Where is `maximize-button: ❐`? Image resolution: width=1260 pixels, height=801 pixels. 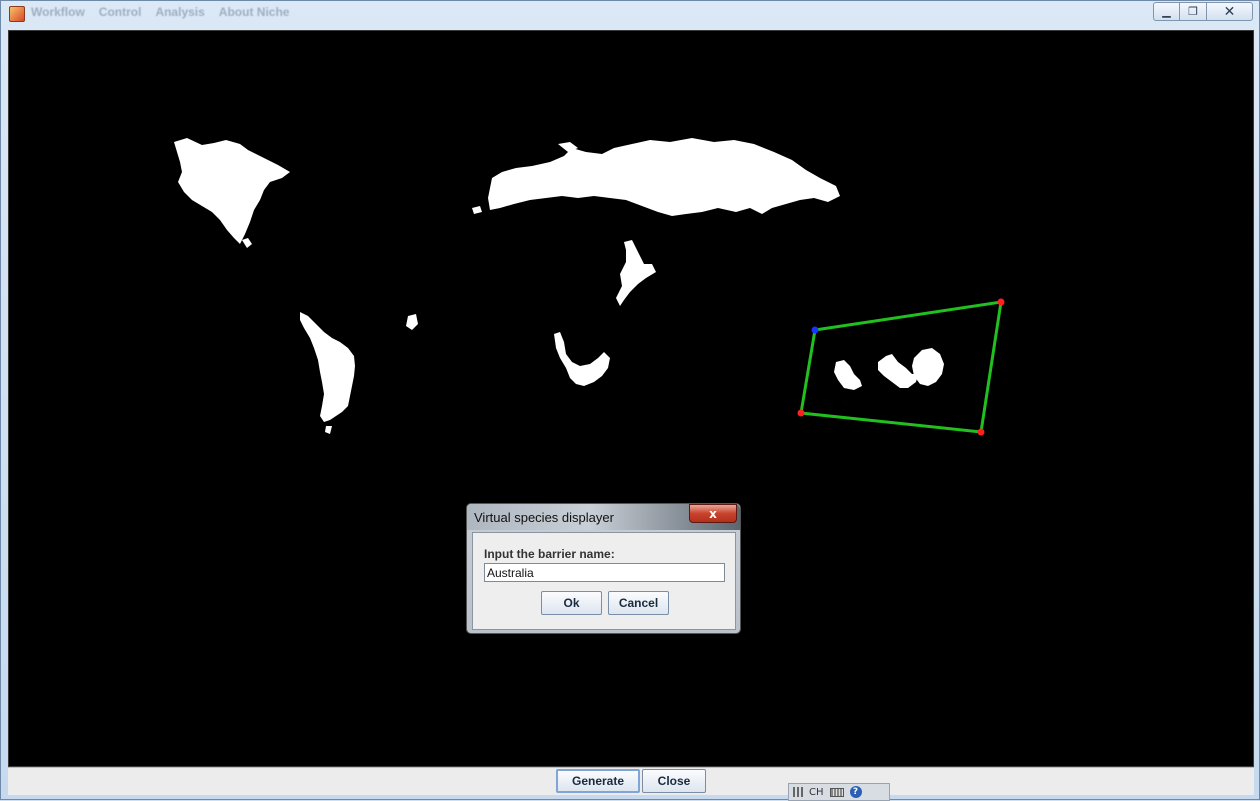 maximize-button: ❐ is located at coordinates (1193, 11).